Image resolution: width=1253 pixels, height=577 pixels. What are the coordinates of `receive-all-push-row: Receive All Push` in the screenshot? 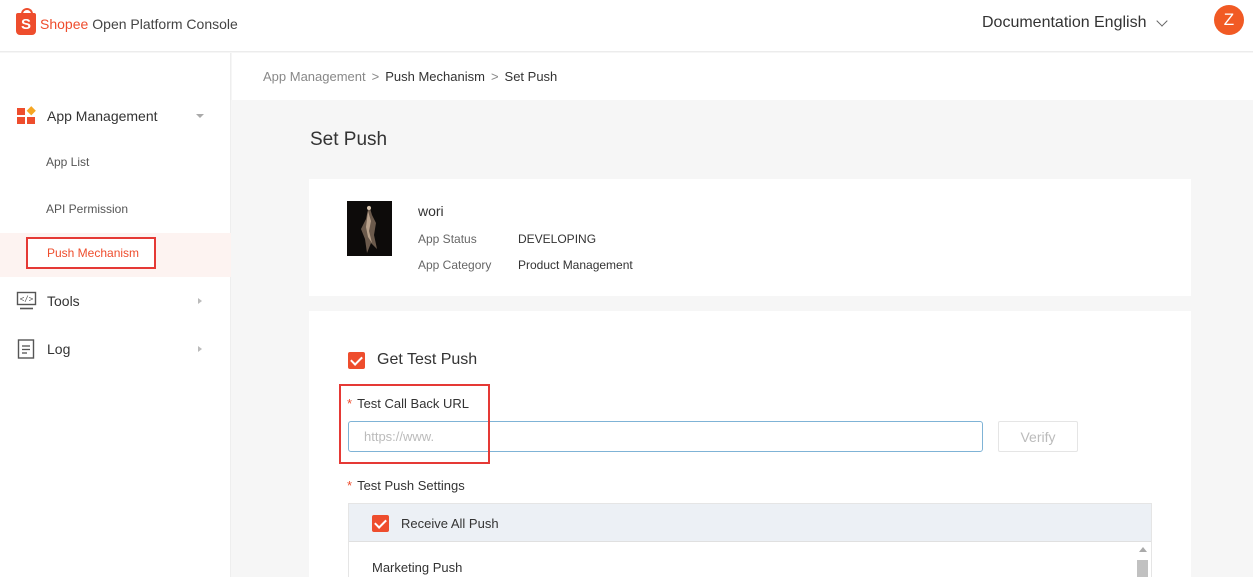 It's located at (750, 523).